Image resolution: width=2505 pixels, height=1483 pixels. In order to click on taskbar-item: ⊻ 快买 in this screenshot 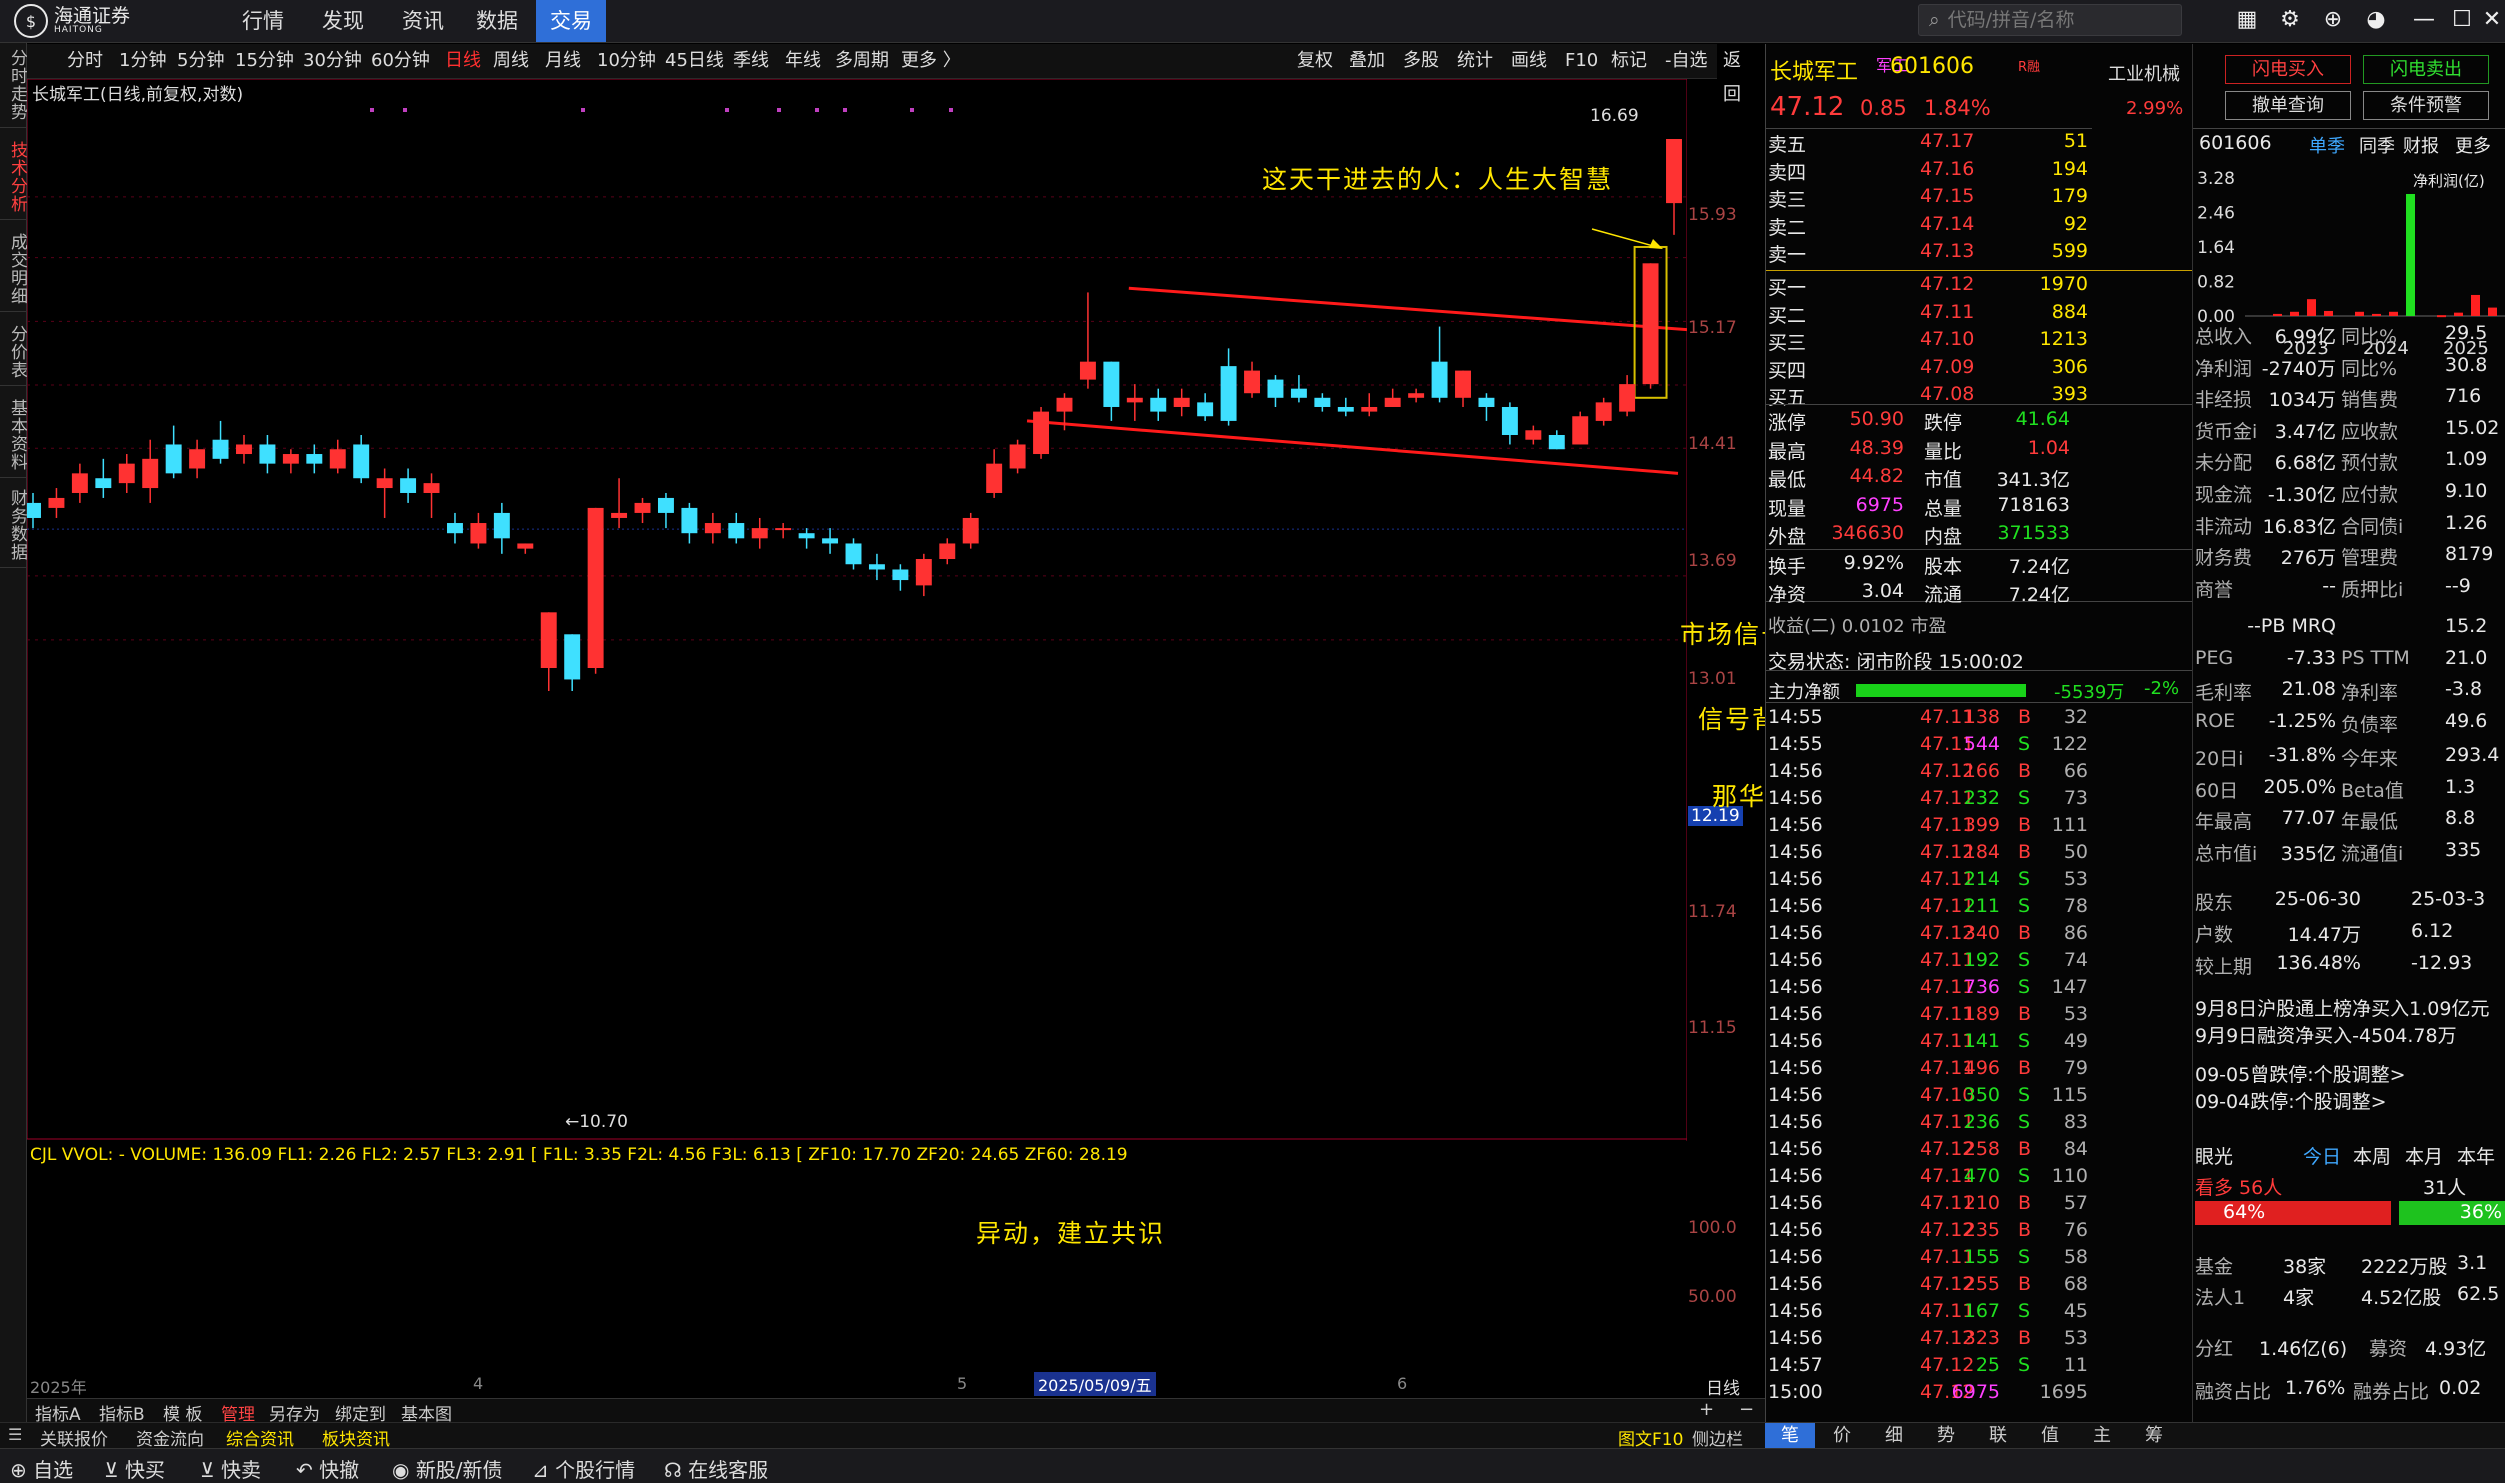, I will do `click(134, 1468)`.